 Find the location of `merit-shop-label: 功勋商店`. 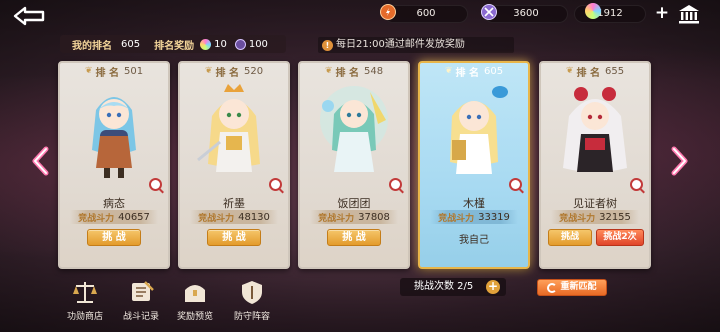

merit-shop-label: 功勋商店 is located at coordinates (84, 317).